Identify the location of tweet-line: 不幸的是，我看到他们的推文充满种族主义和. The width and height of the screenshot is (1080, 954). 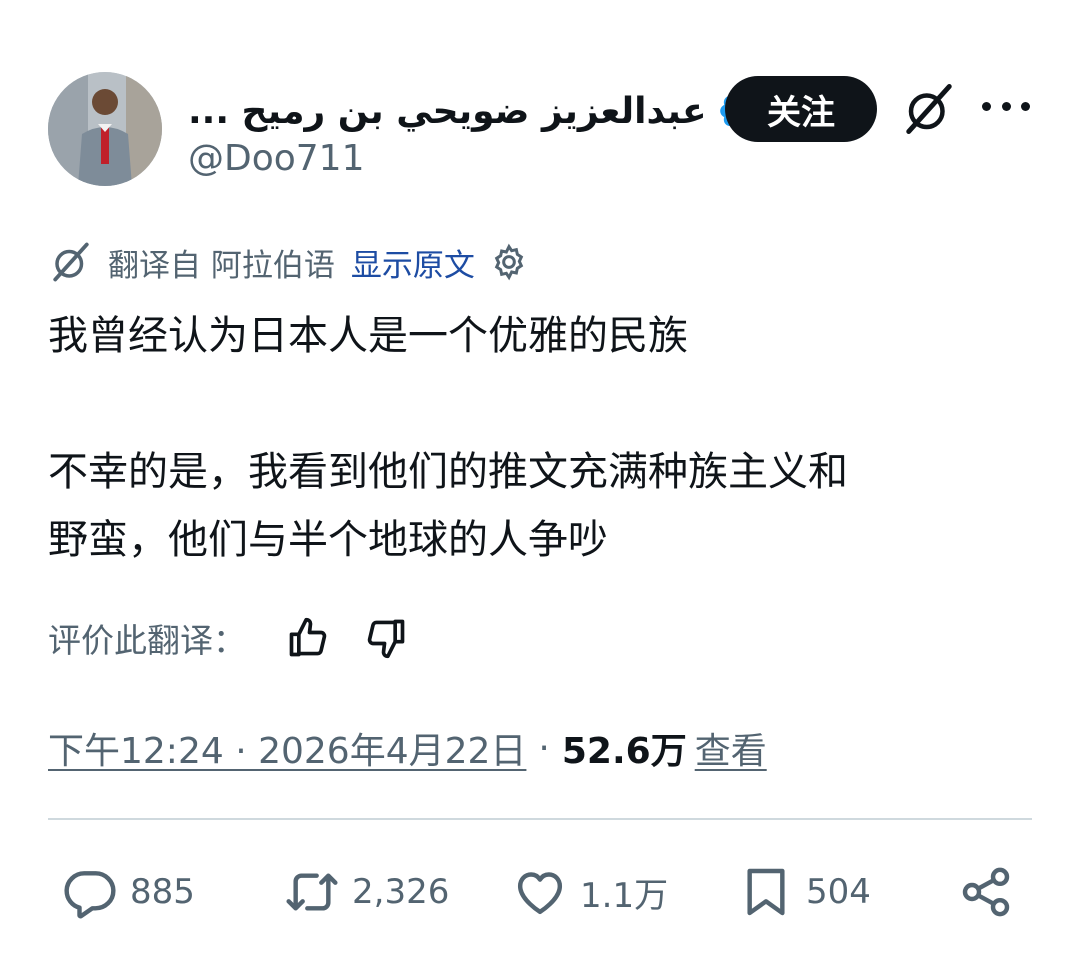
(448, 472).